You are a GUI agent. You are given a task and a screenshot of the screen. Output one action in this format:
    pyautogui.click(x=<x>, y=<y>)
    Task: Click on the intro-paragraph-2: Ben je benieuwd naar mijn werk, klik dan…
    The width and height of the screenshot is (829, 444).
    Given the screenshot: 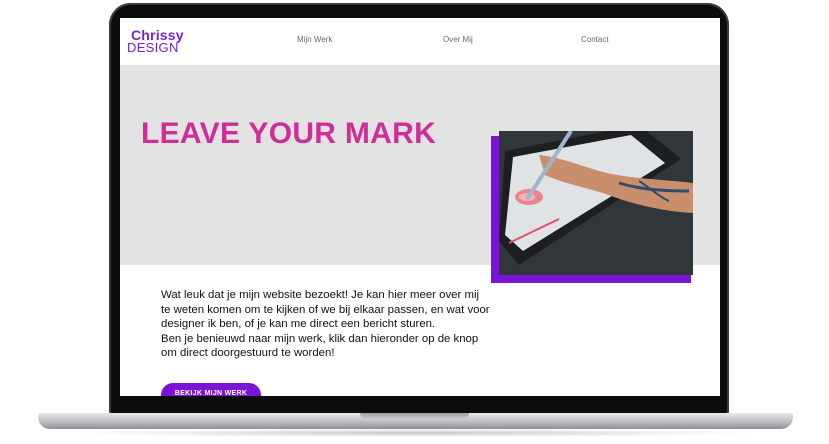 What is the action you would take?
    pyautogui.click(x=320, y=346)
    